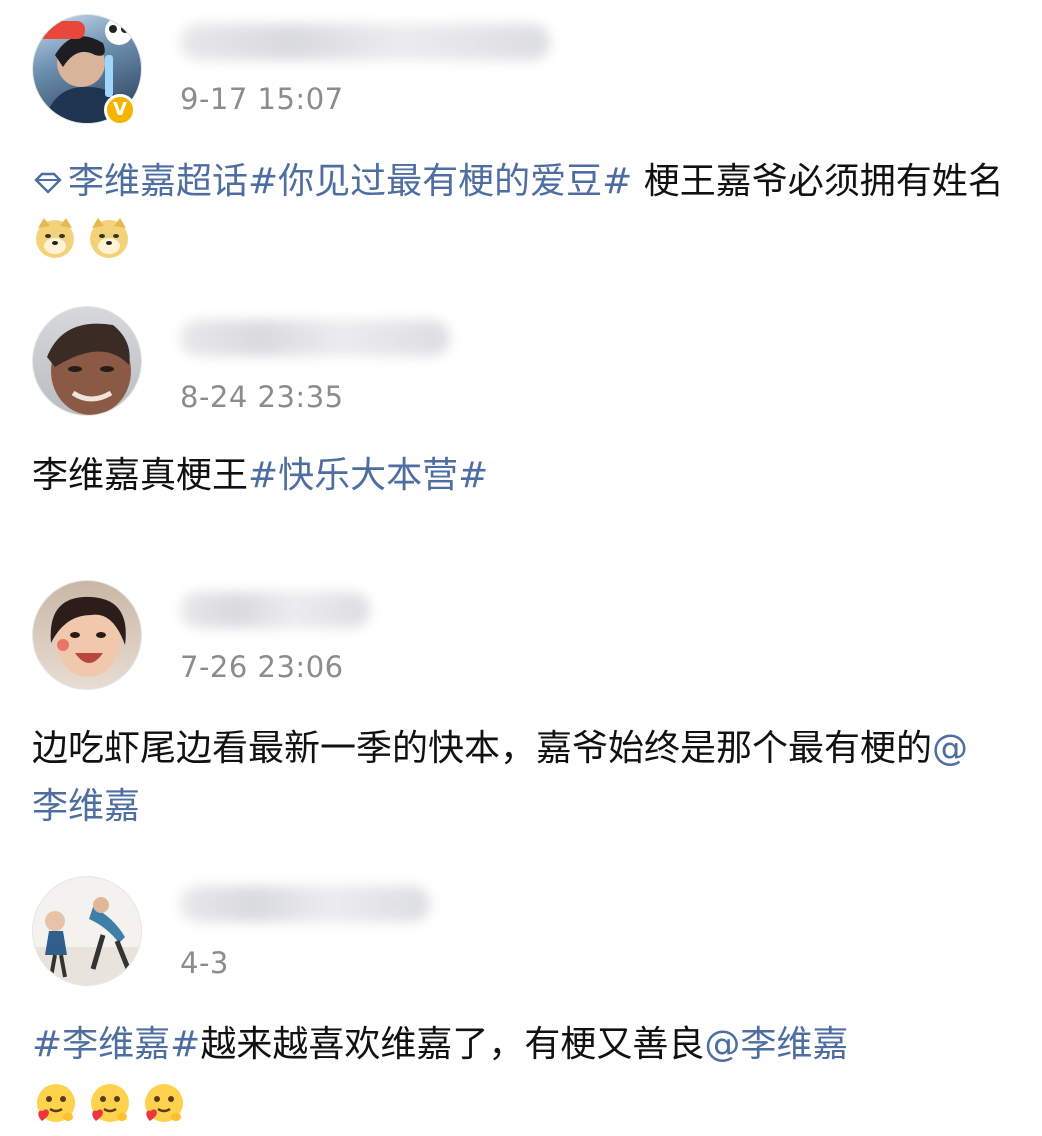  I want to click on post-body: 边吃虾尾边看最新一季的快本，嘉爷始终是那个最有梗的, so click(482, 748).